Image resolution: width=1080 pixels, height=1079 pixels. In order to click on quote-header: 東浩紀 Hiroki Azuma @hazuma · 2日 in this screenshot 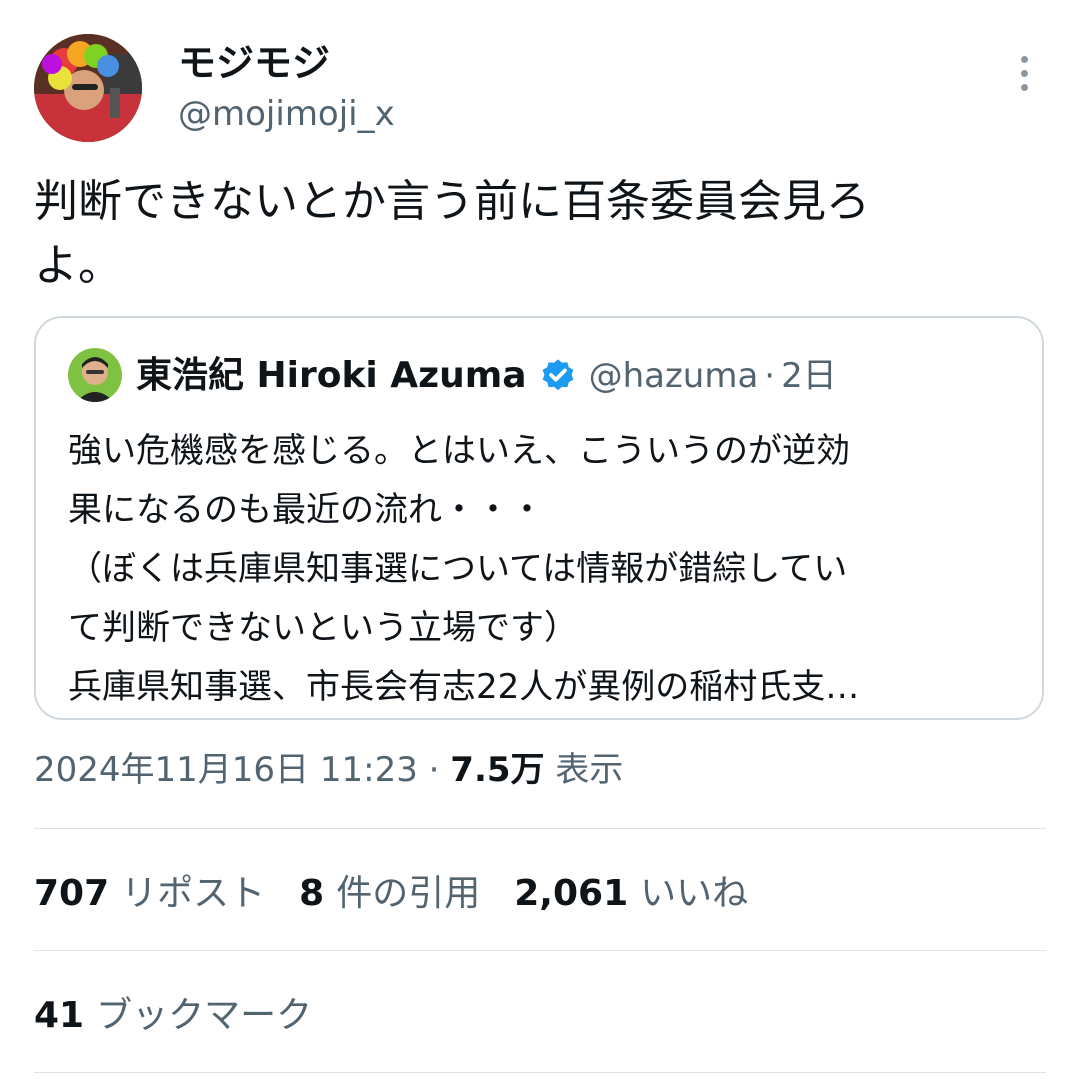, I will do `click(486, 376)`.